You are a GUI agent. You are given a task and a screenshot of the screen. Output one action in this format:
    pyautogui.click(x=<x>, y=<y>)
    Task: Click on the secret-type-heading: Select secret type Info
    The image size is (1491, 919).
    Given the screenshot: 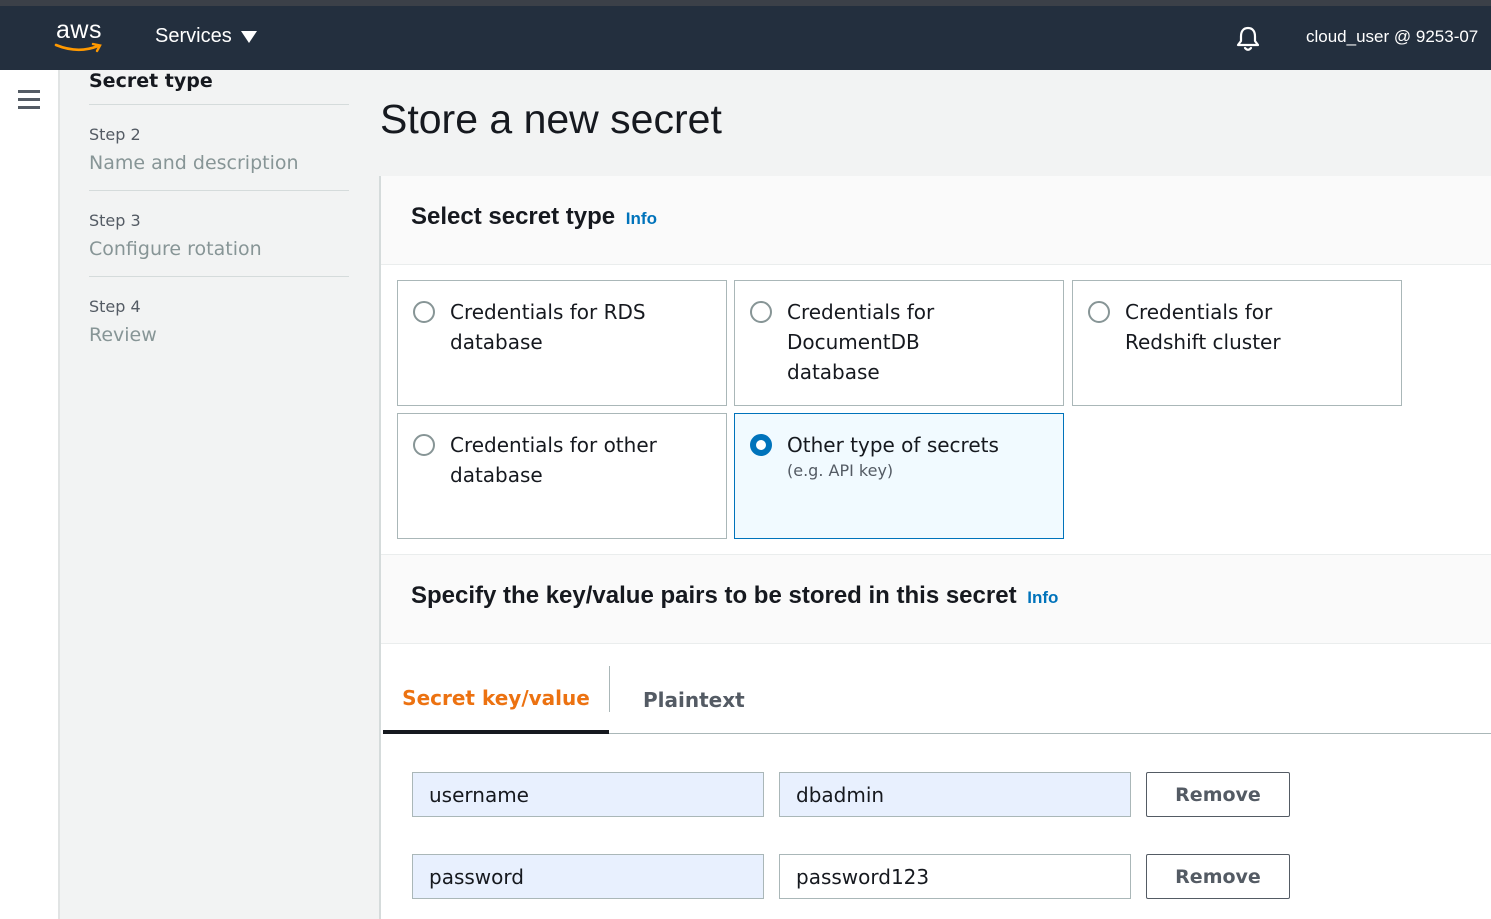 What is the action you would take?
    pyautogui.click(x=534, y=217)
    